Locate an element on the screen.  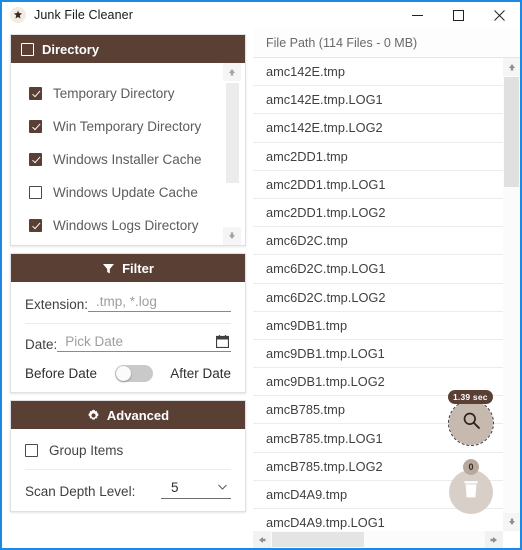
minimize-button is located at coordinates (417, 15).